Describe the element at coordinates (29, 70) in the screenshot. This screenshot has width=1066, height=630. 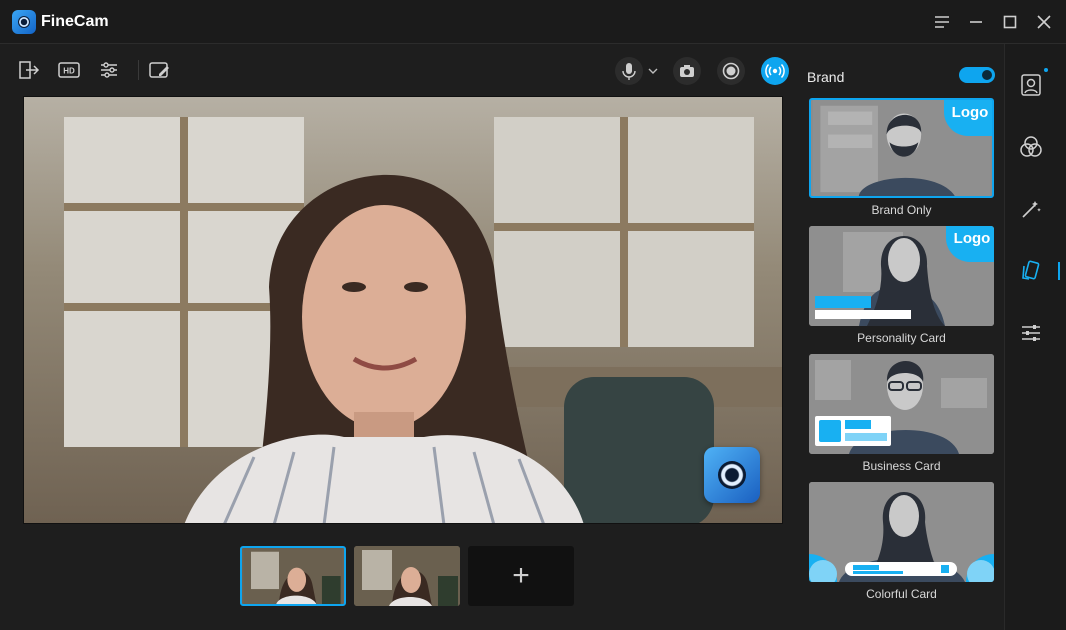
I see `exit-icon` at that location.